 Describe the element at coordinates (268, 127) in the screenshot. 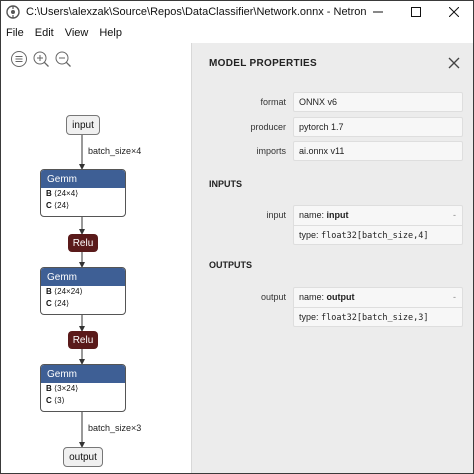

I see `property-key: producer` at that location.